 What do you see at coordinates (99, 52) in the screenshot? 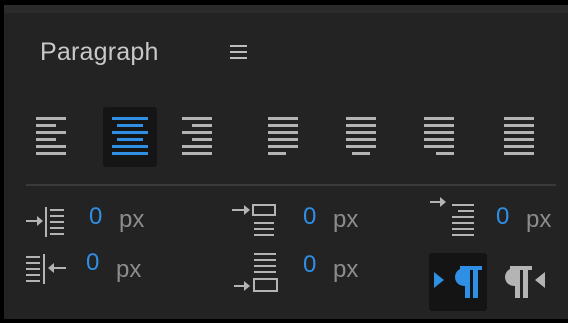
I see `panel-title: Paragraph` at bounding box center [99, 52].